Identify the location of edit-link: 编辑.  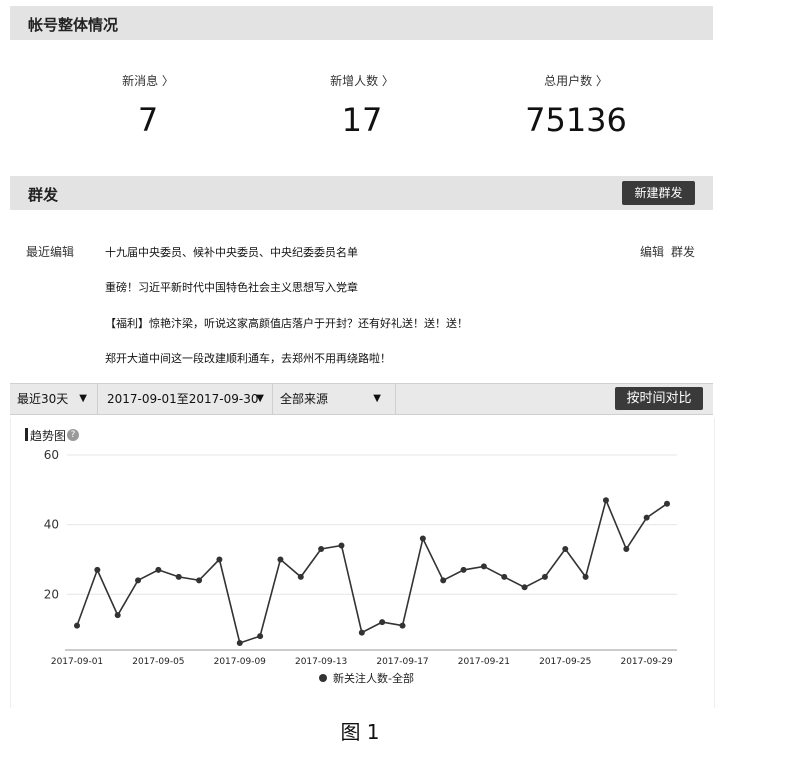
(652, 251).